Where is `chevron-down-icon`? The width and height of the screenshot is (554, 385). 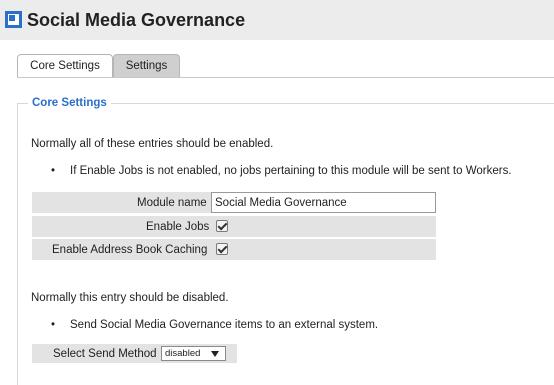 chevron-down-icon is located at coordinates (215, 354).